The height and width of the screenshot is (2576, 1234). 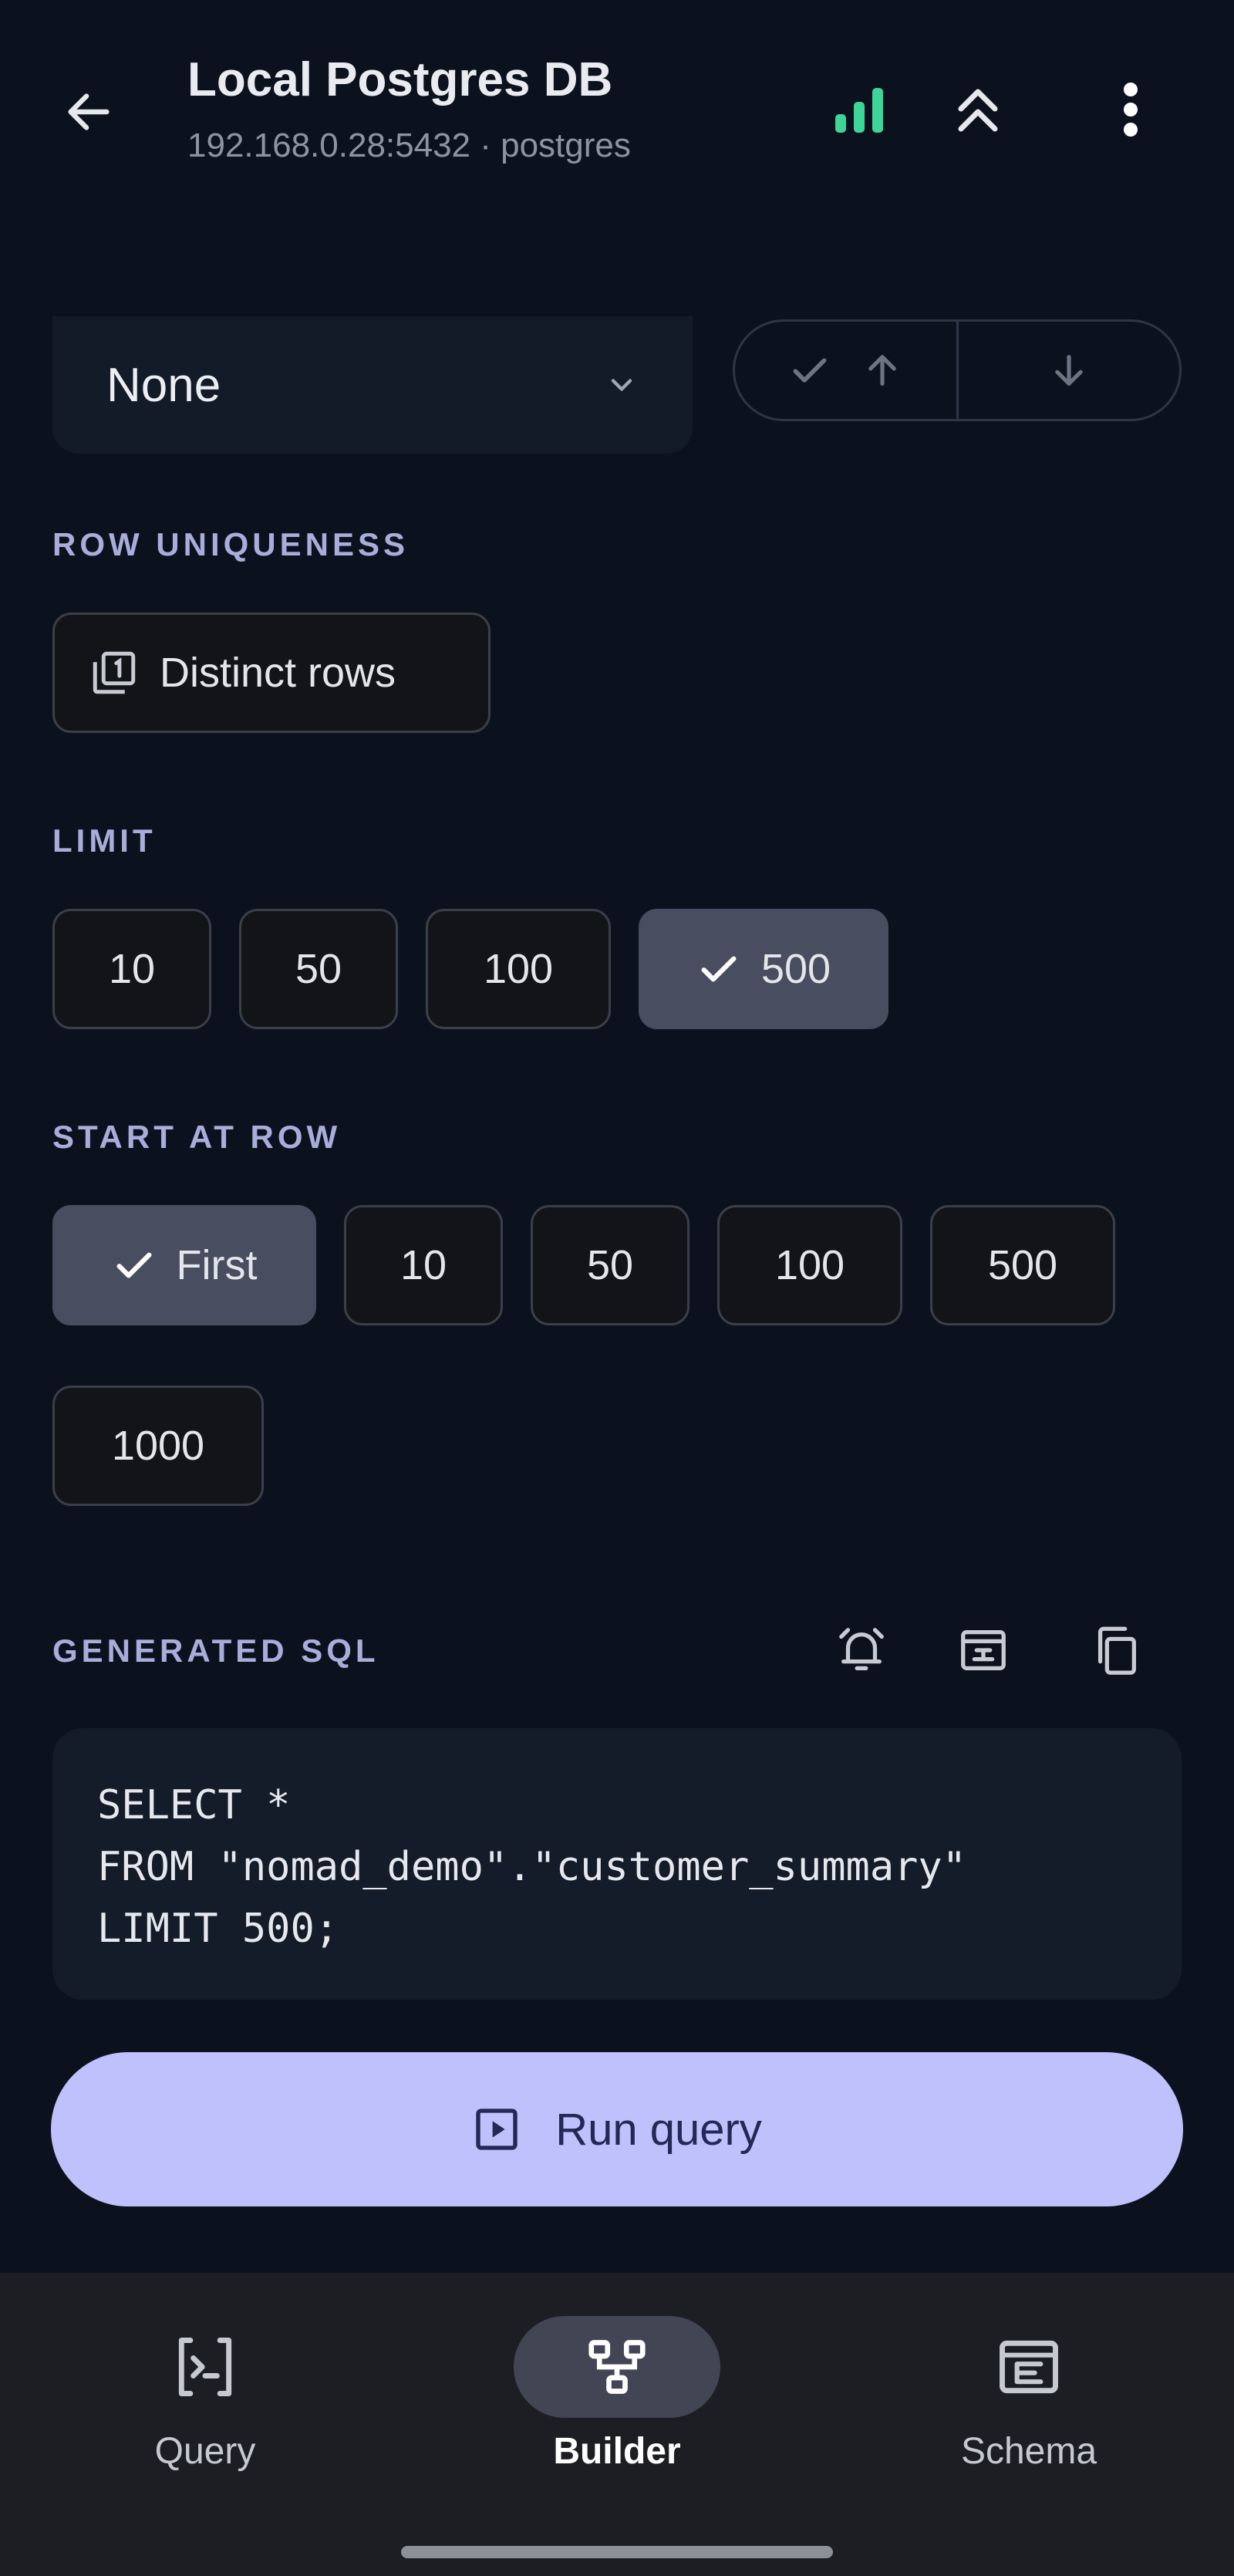 I want to click on limit-chip-10: 10, so click(x=131, y=969).